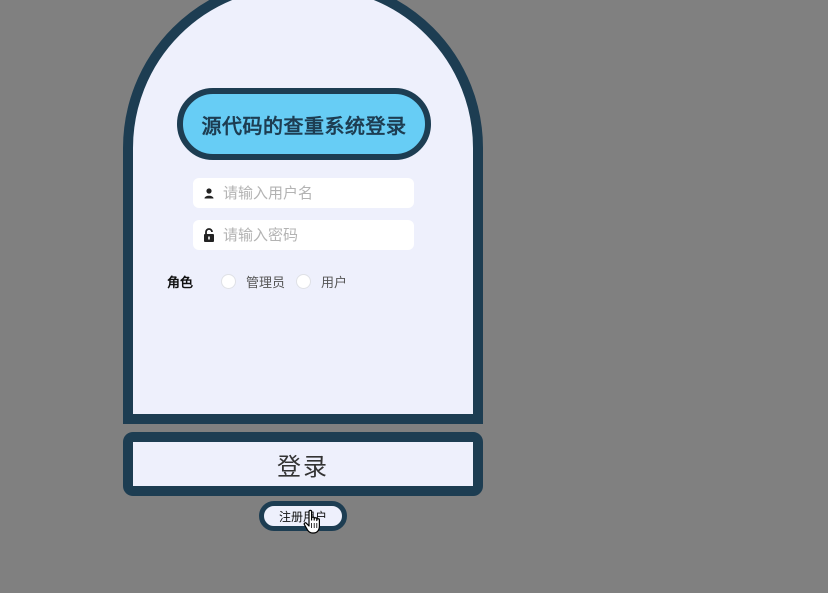 This screenshot has height=593, width=828. Describe the element at coordinates (229, 281) in the screenshot. I see `radio-admin` at that location.